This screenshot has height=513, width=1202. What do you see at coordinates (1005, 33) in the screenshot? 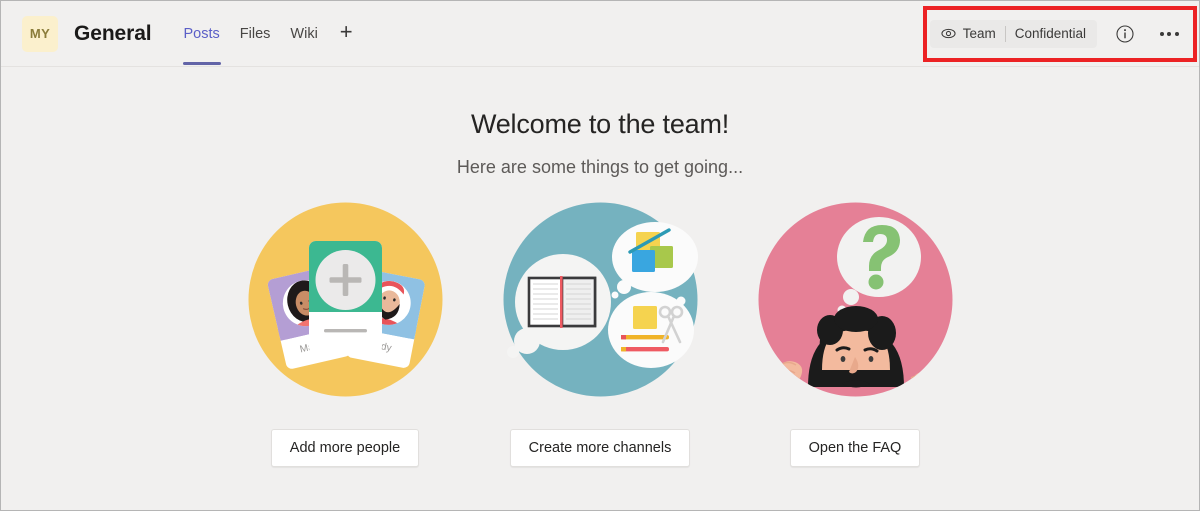
I see `pill-divider` at bounding box center [1005, 33].